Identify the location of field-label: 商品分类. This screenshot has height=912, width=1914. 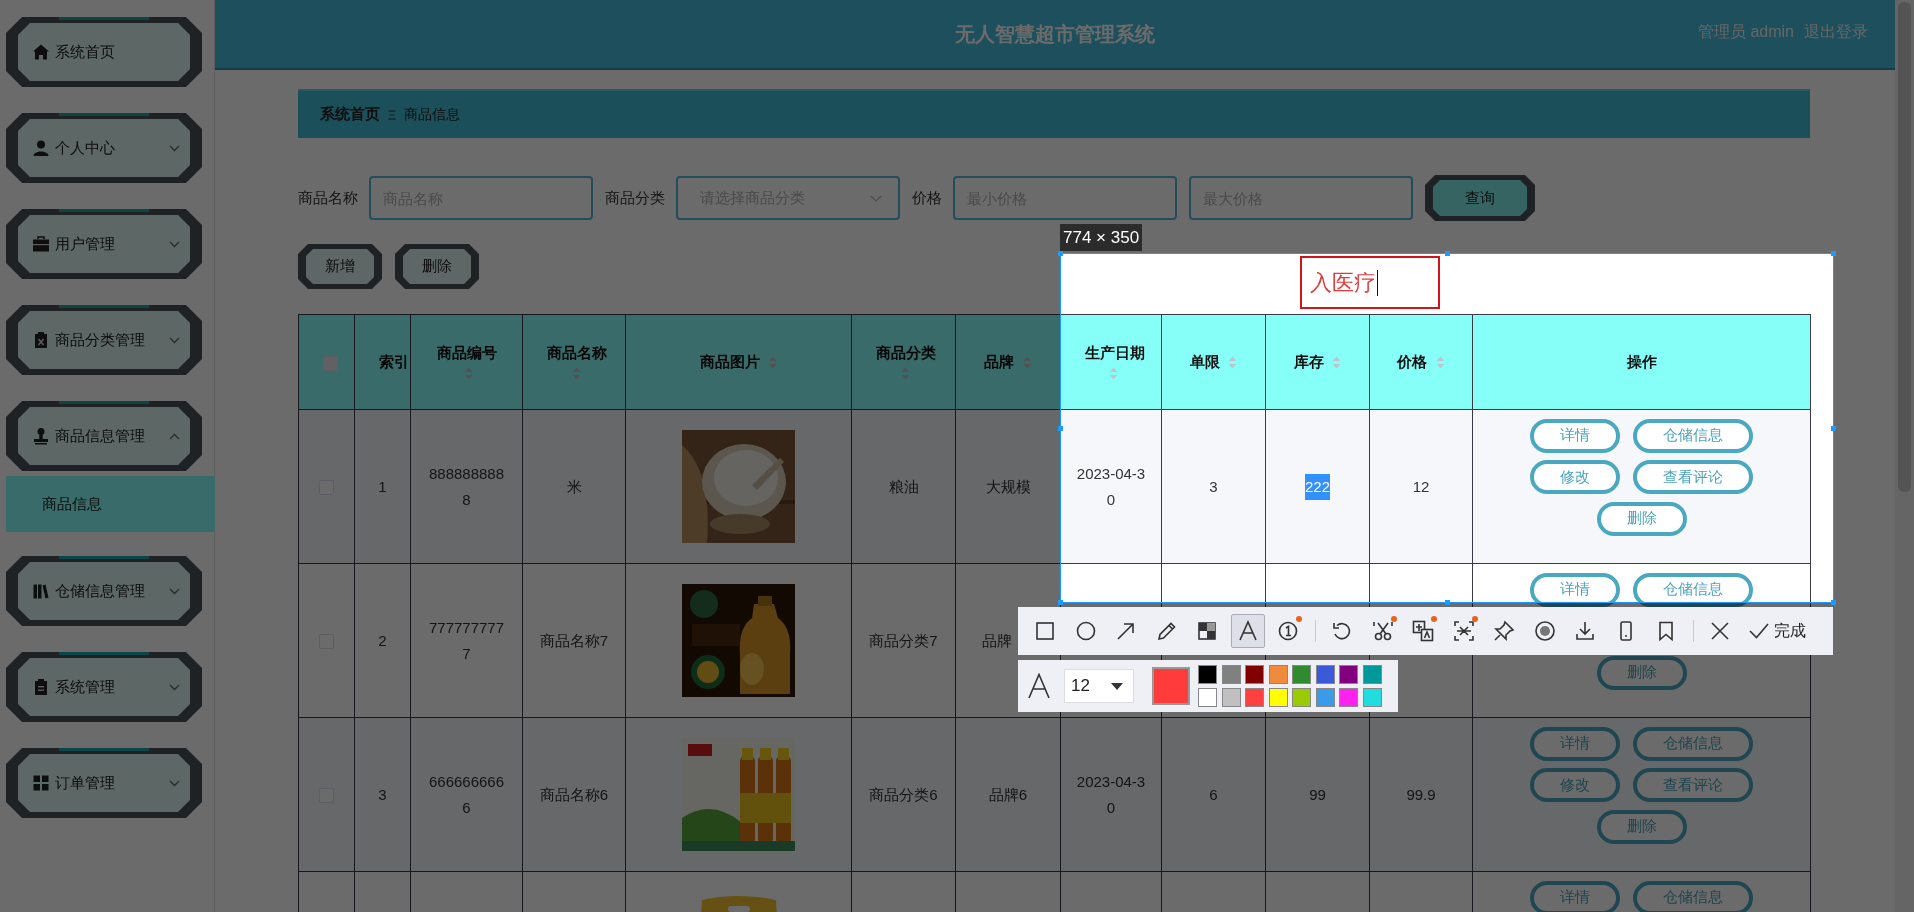
(635, 198).